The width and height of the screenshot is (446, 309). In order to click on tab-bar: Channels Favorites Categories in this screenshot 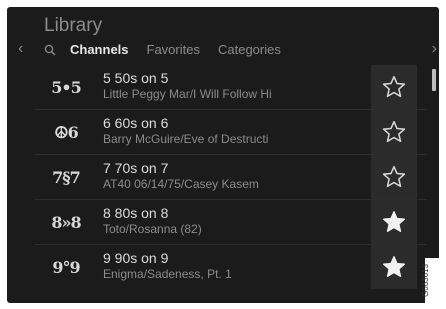, I will do `click(171, 50)`.